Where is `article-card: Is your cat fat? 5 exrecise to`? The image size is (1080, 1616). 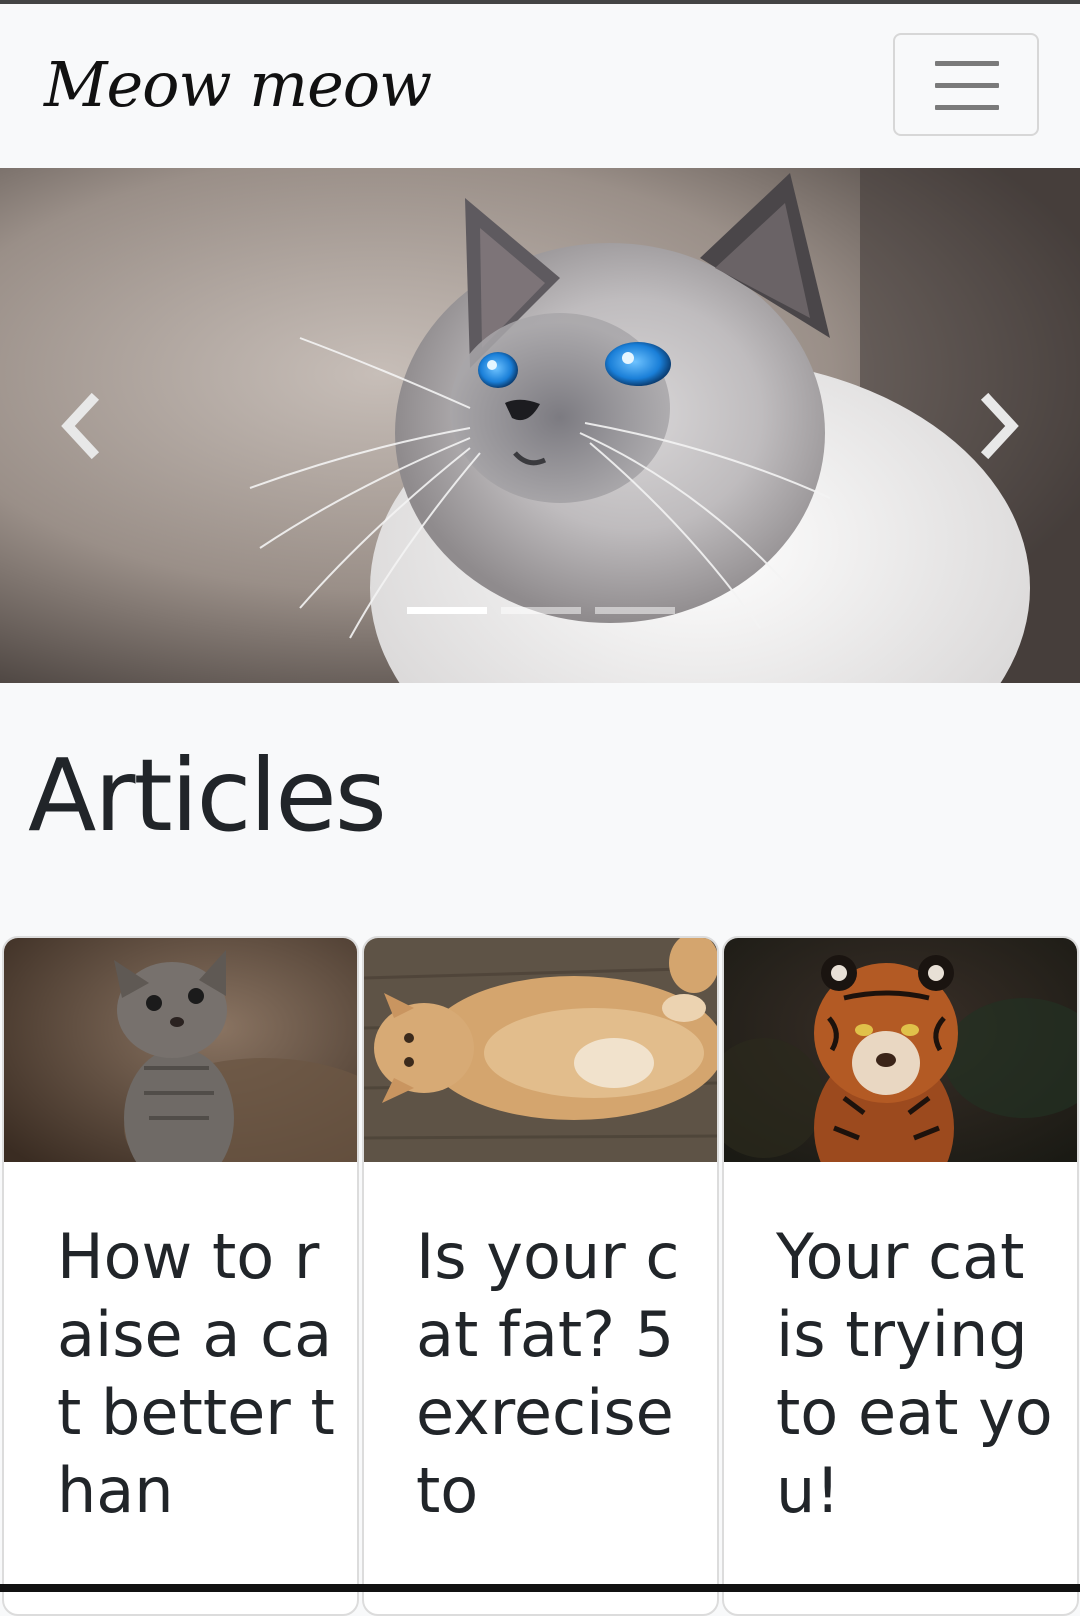
article-card: Is your cat fat? 5 exrecise to is located at coordinates (540, 1276).